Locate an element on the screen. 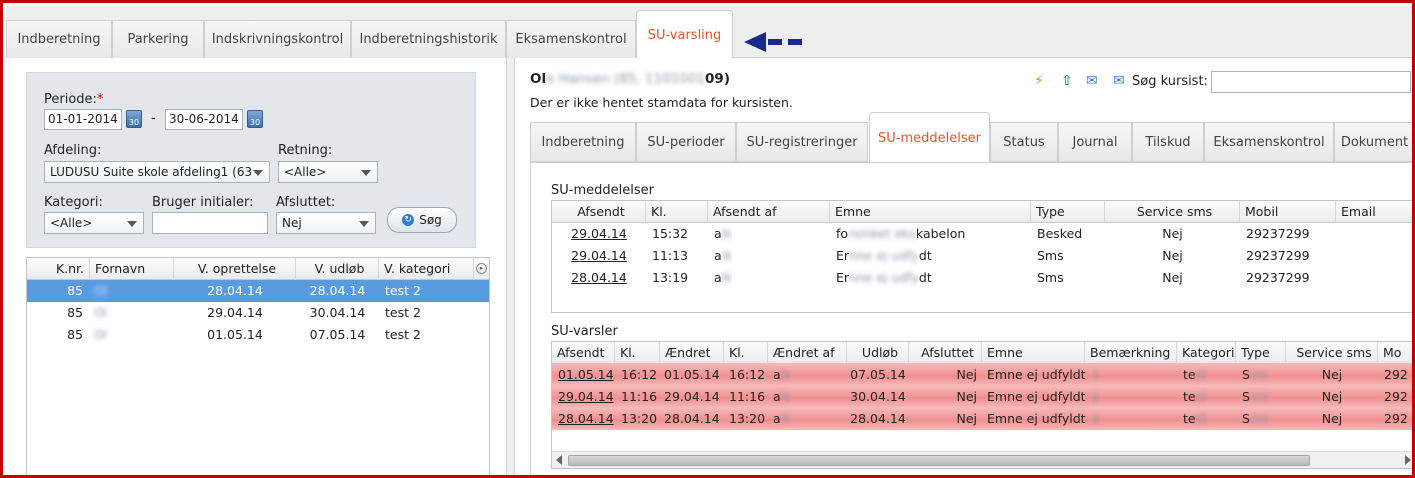 The height and width of the screenshot is (478, 1415). afsluttet-select: Nej is located at coordinates (326, 223).